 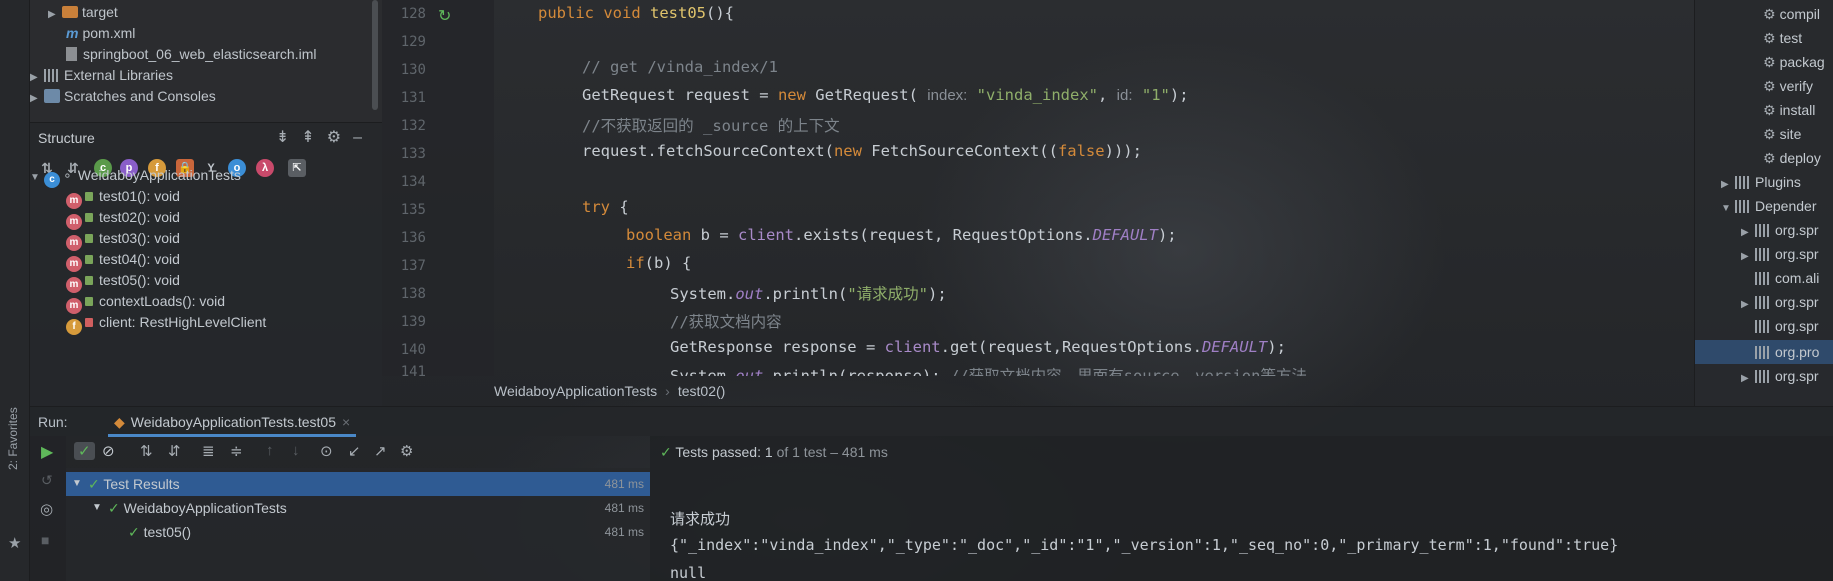 I want to click on import-icon: ↙, so click(x=354, y=451).